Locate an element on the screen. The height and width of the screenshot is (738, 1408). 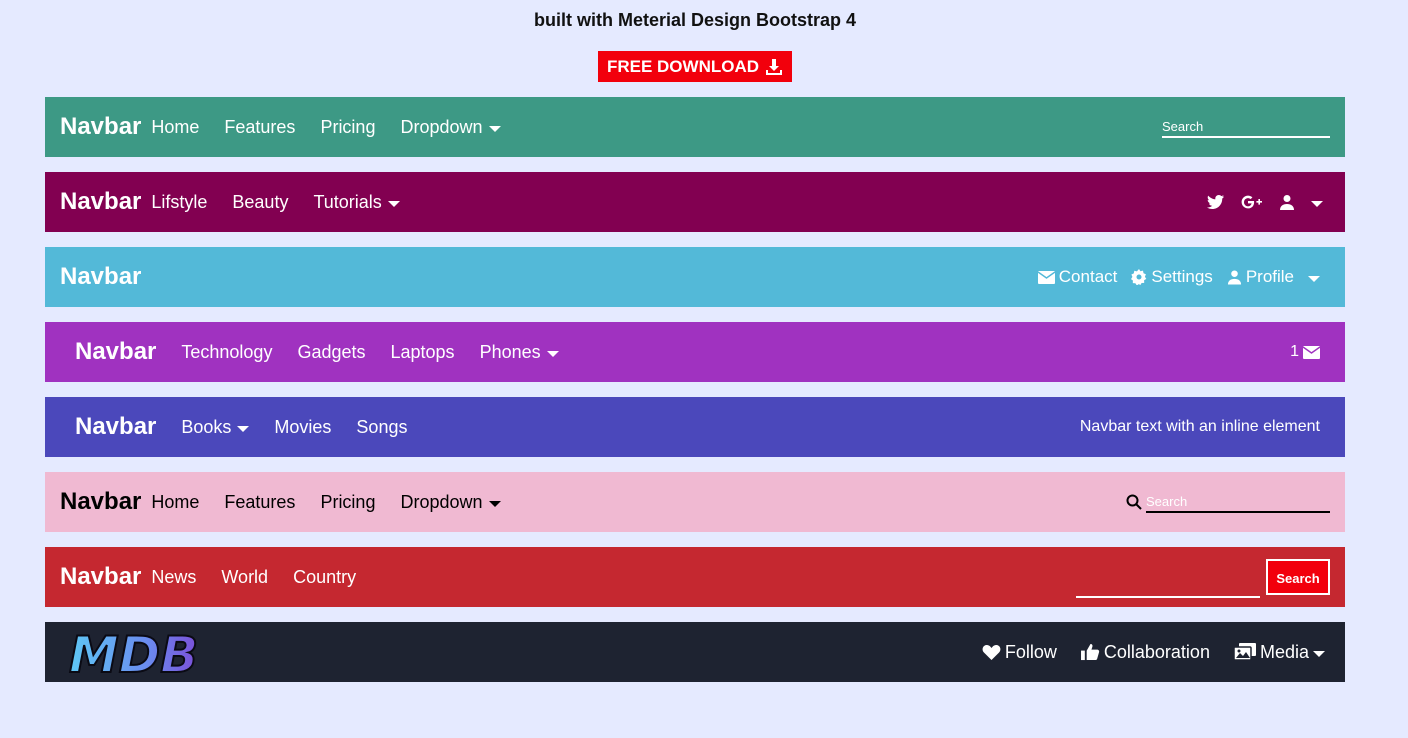
nav-item-media: Media is located at coordinates (1279, 652).